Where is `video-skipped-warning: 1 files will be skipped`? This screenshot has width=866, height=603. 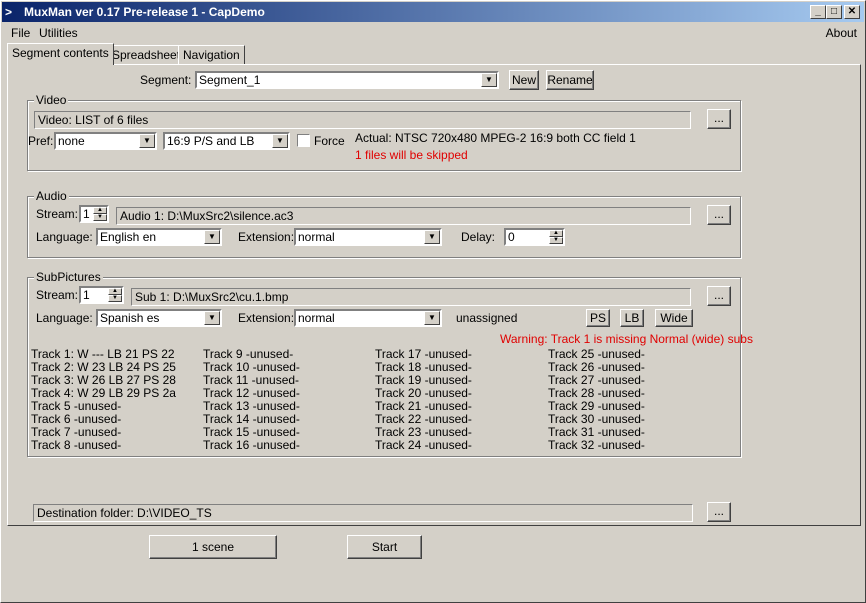
video-skipped-warning: 1 files will be skipped is located at coordinates (411, 155).